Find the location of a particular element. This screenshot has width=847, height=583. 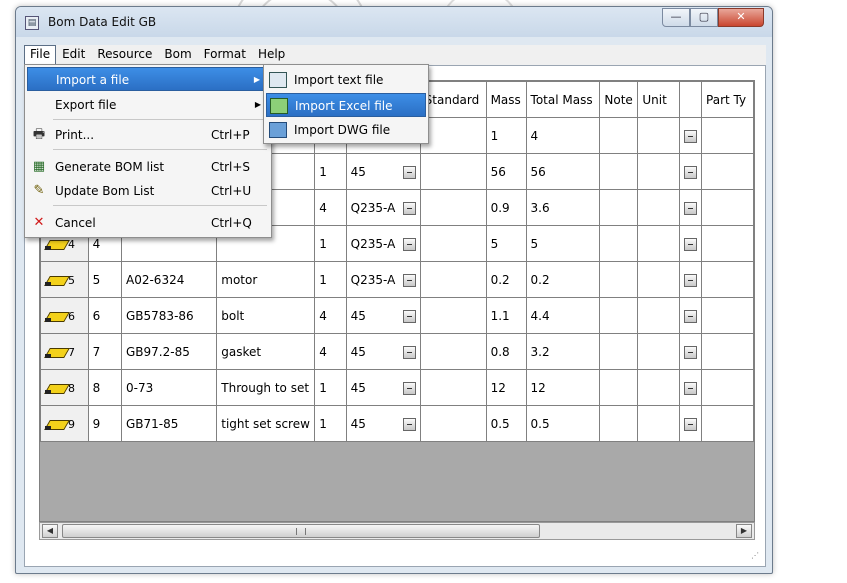

scroll-left-icon: ◀ is located at coordinates (50, 531).